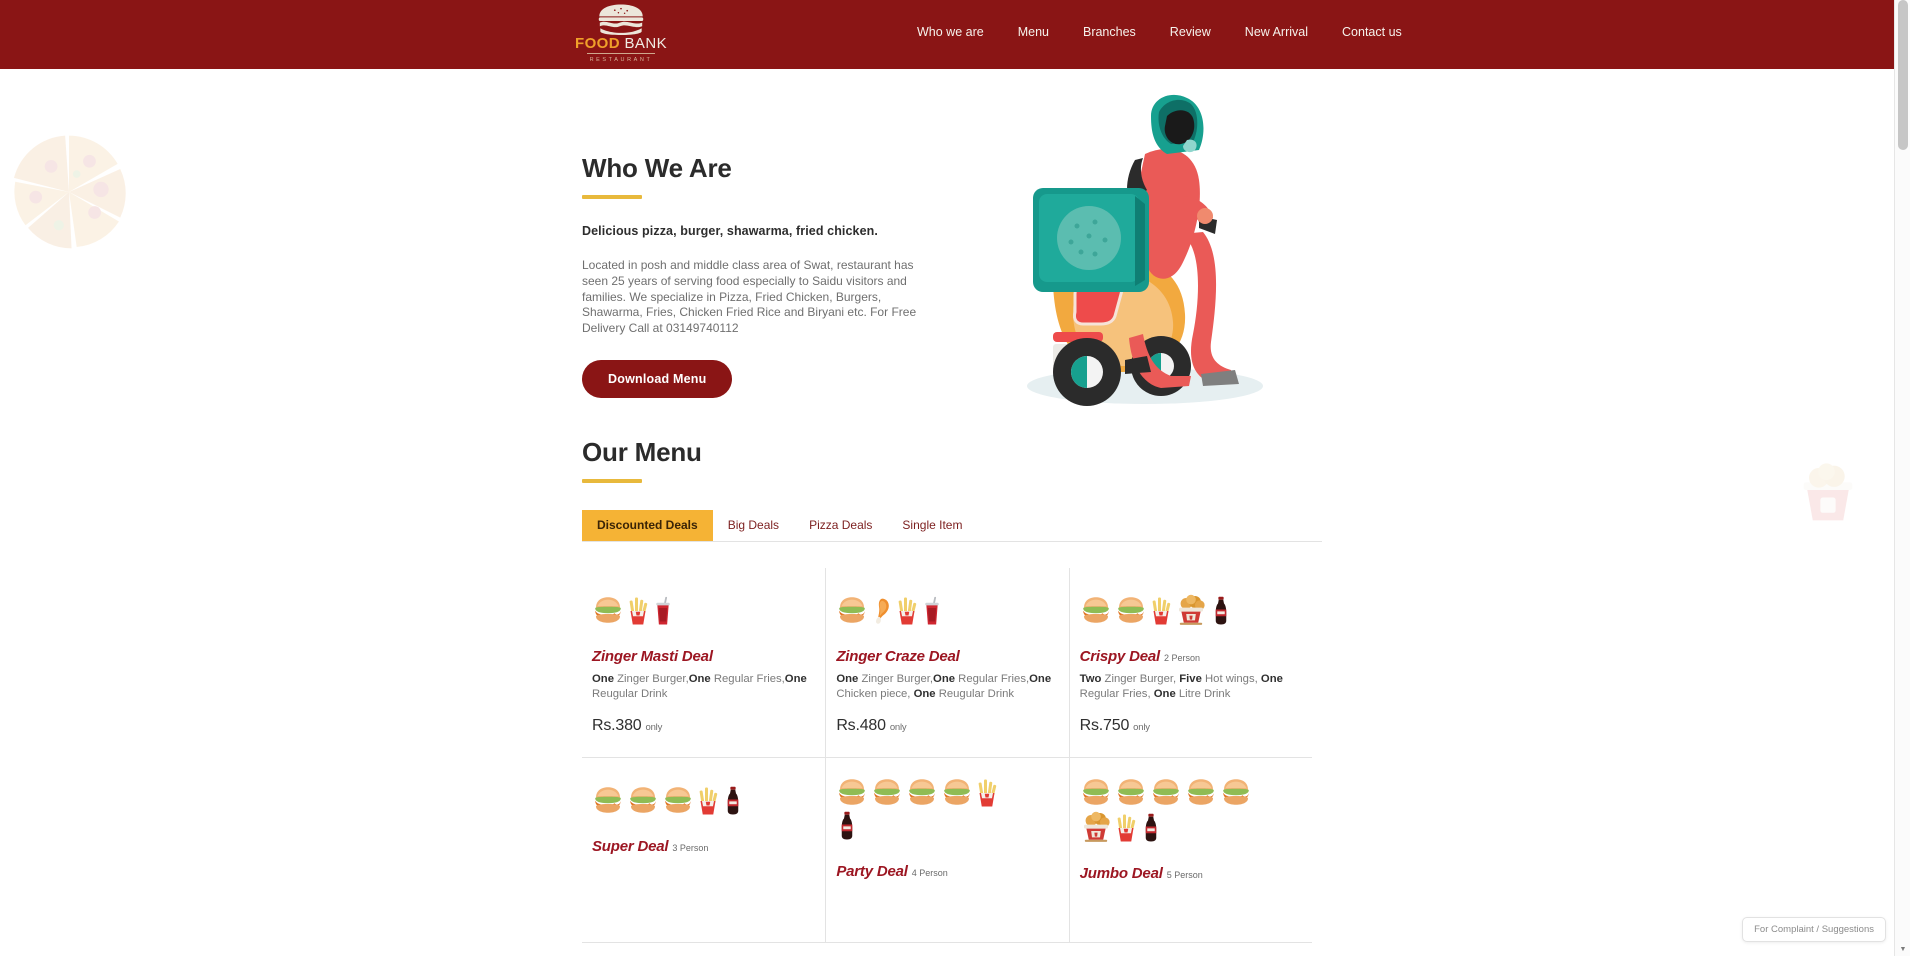  What do you see at coordinates (950, 32) in the screenshot?
I see `nav-item-who-we-are: Who we are` at bounding box center [950, 32].